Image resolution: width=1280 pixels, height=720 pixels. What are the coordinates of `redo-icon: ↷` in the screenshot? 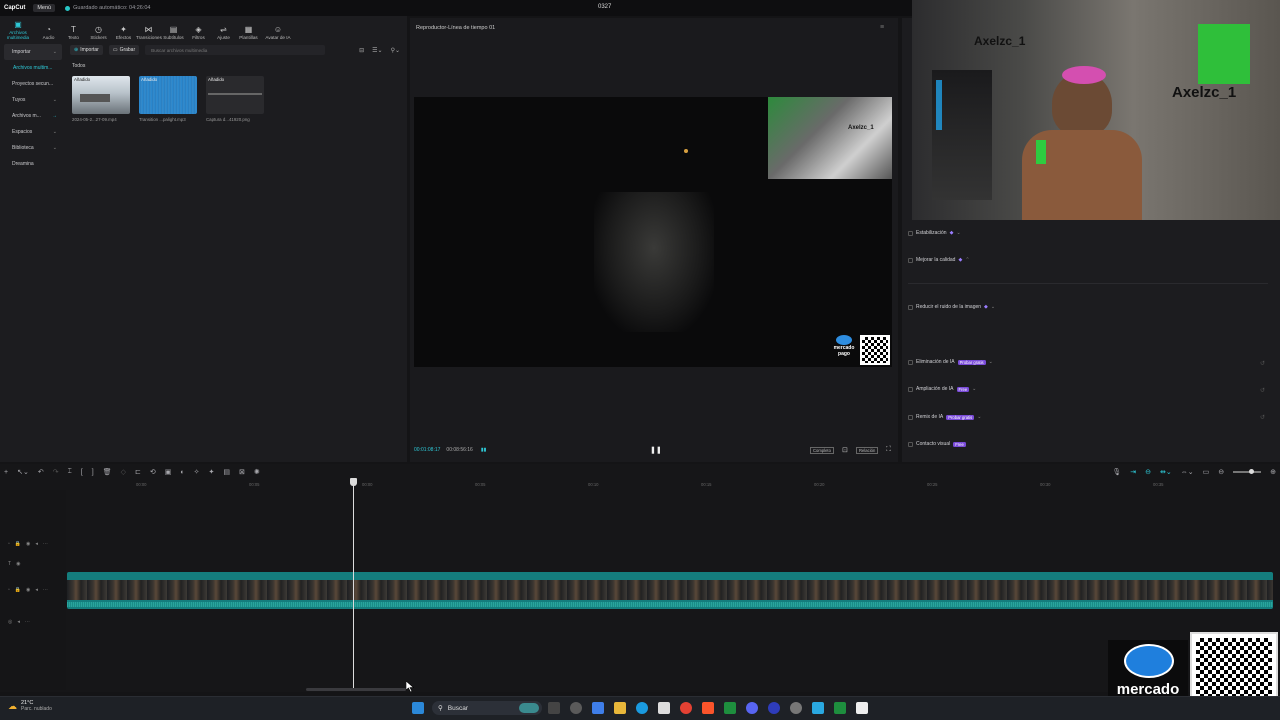 It's located at (56, 472).